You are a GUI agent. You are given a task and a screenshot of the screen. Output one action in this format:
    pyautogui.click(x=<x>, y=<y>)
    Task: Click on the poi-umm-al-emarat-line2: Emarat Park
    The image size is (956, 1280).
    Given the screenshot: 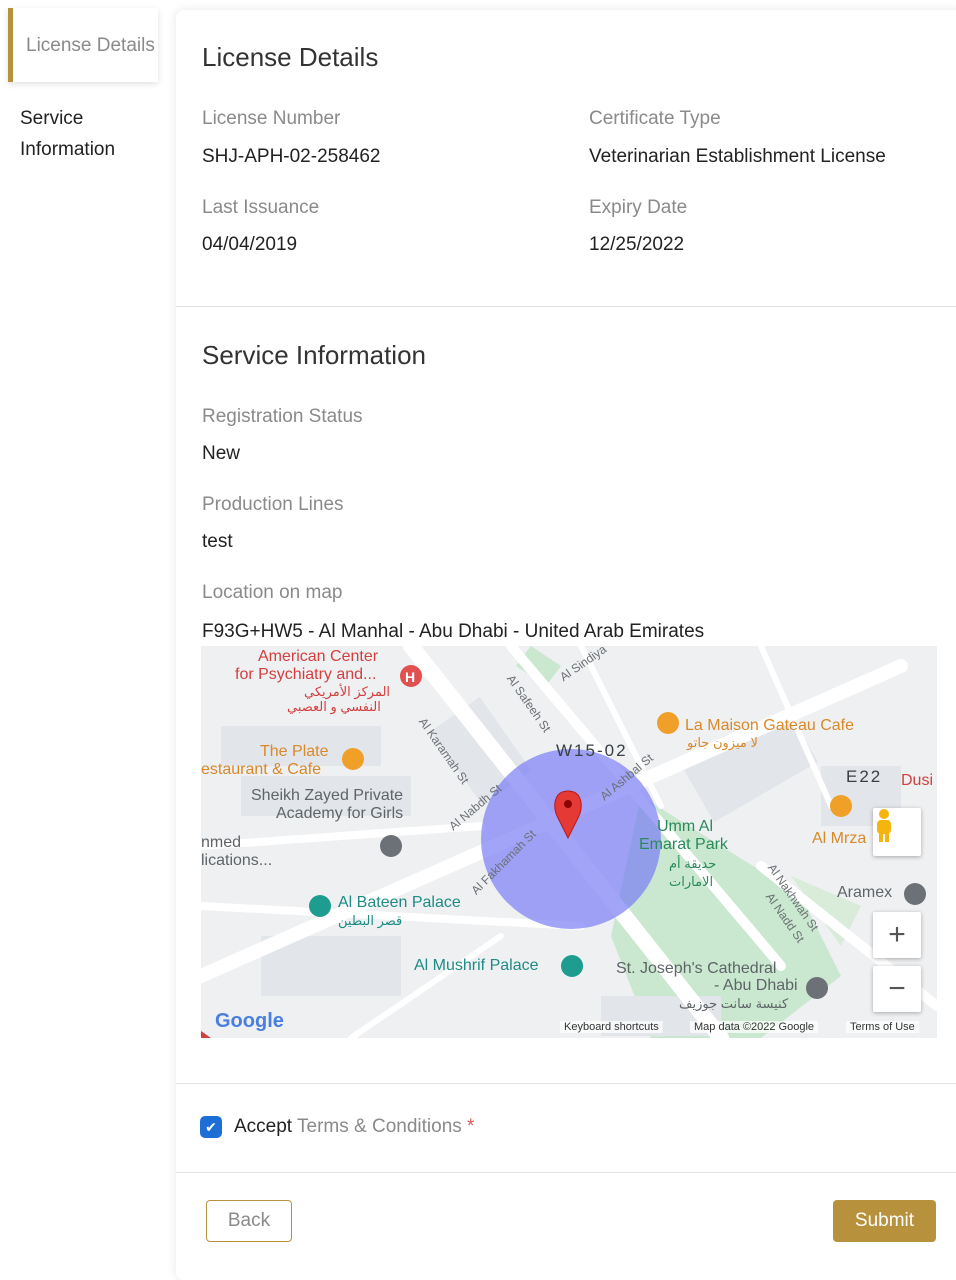 What is the action you would take?
    pyautogui.click(x=683, y=844)
    